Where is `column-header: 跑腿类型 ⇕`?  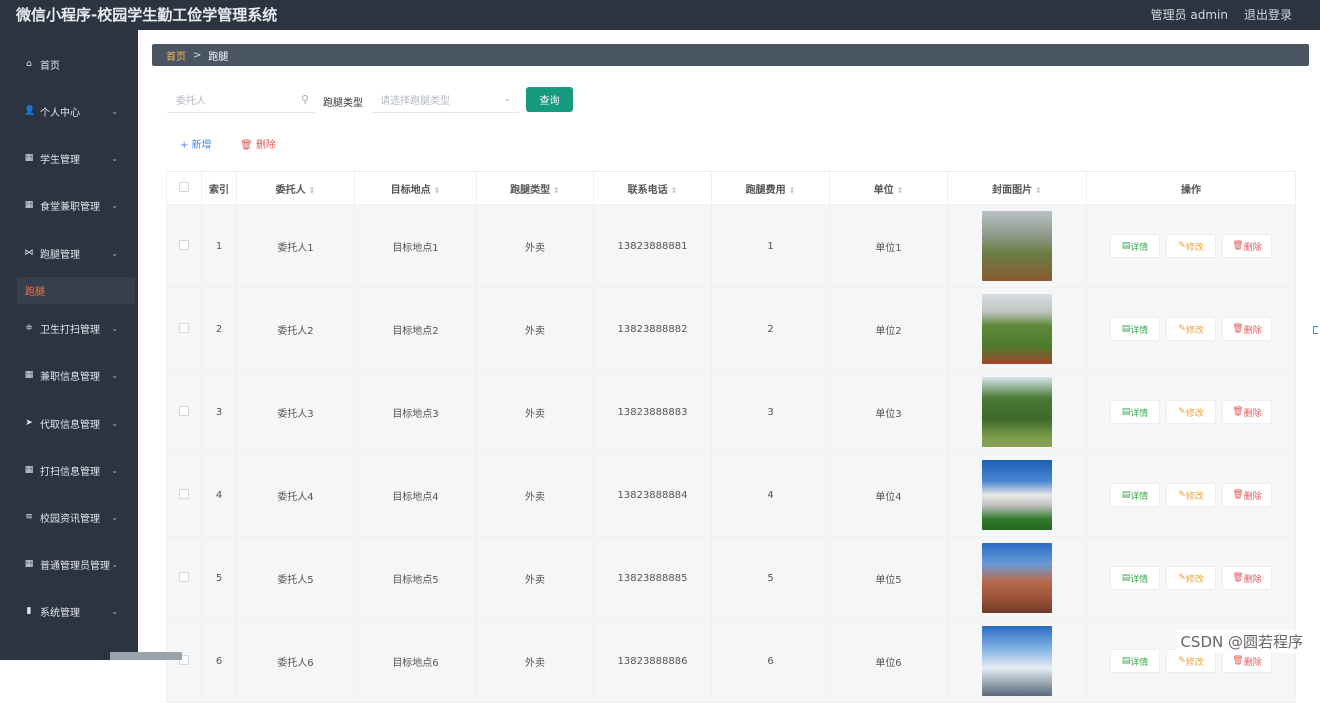
column-header: 跑腿类型 ⇕ is located at coordinates (535, 188).